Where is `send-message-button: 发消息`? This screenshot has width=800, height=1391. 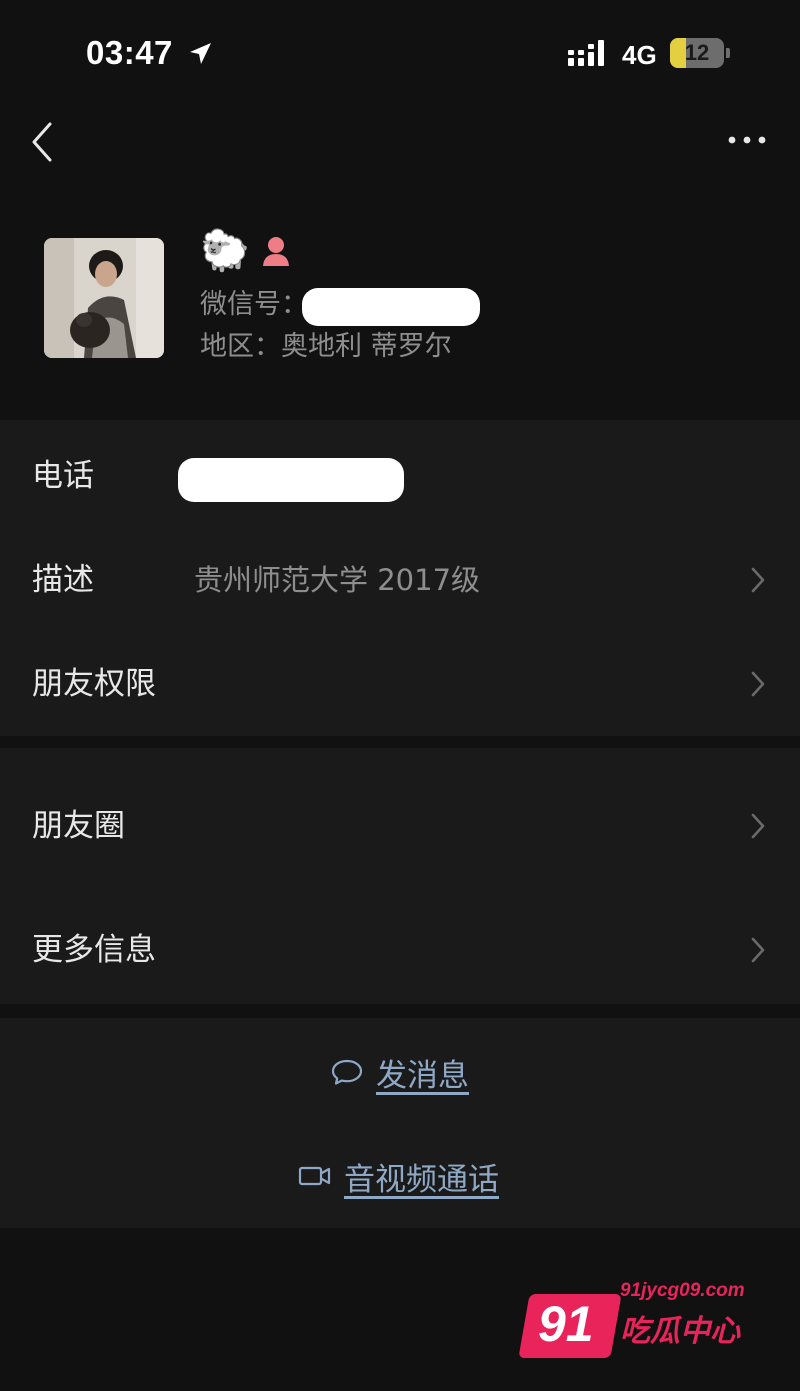 send-message-button: 发消息 is located at coordinates (399, 1072).